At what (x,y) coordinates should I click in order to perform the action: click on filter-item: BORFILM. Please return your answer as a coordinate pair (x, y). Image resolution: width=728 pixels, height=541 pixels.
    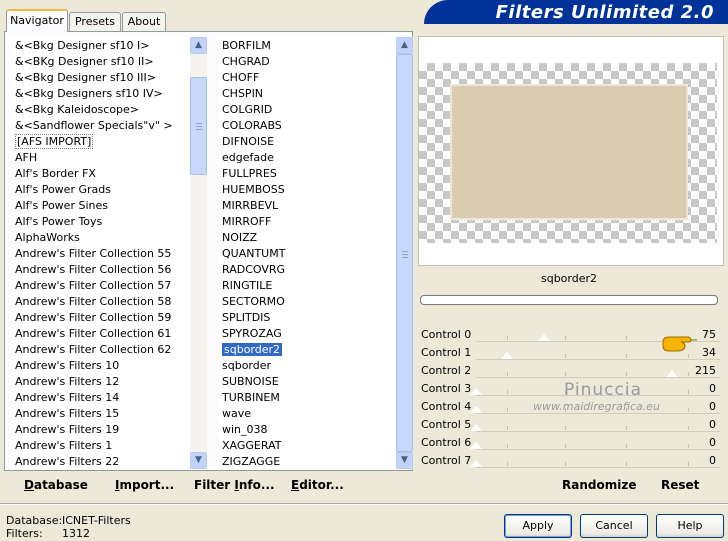
    Looking at the image, I should click on (246, 46).